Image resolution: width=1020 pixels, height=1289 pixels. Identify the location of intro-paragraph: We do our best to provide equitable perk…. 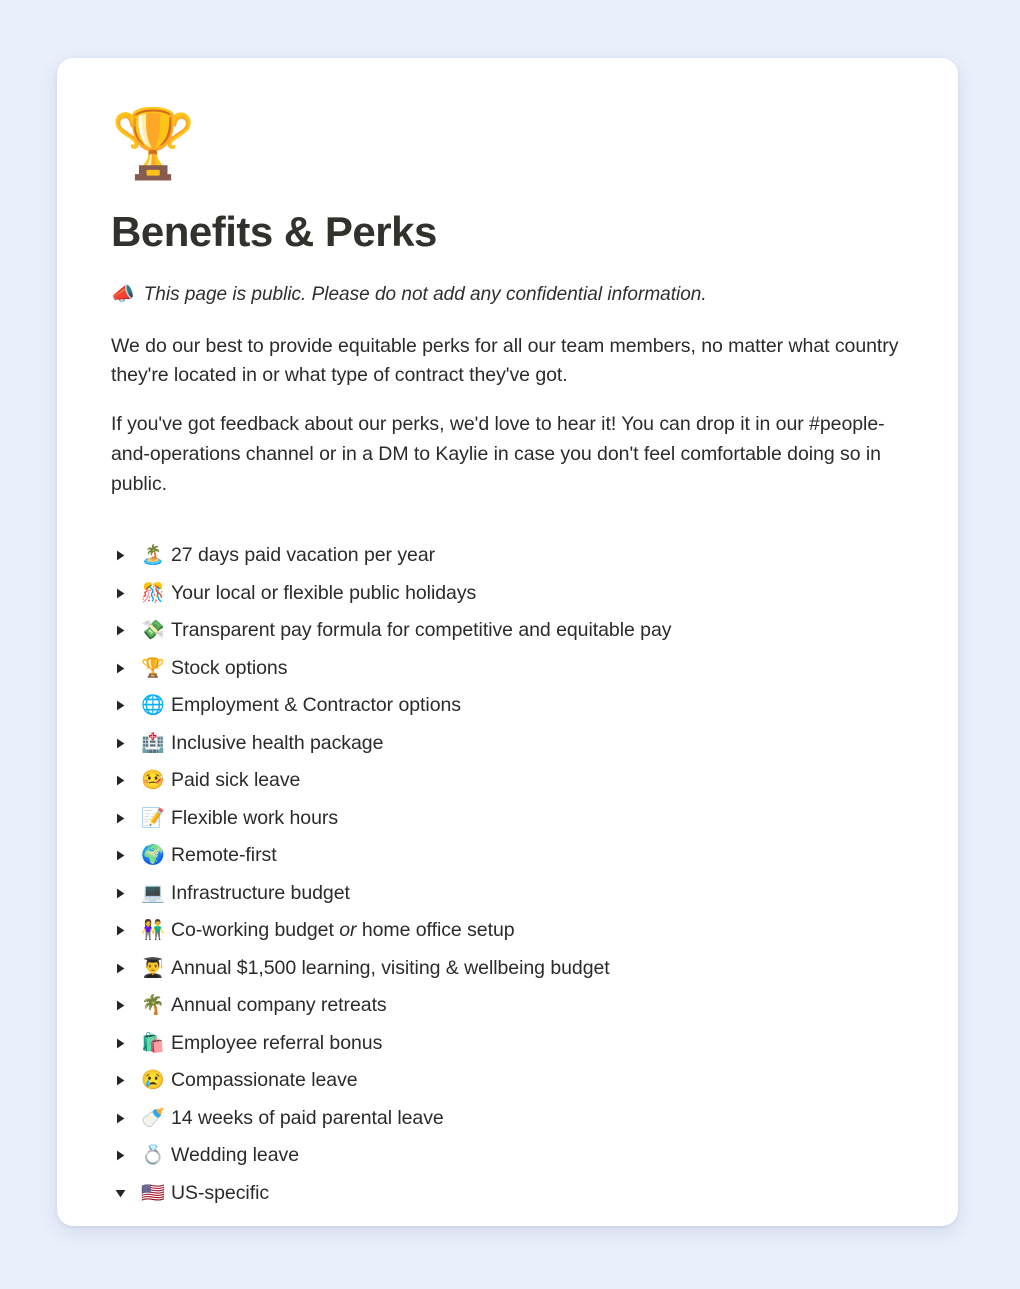
(505, 360).